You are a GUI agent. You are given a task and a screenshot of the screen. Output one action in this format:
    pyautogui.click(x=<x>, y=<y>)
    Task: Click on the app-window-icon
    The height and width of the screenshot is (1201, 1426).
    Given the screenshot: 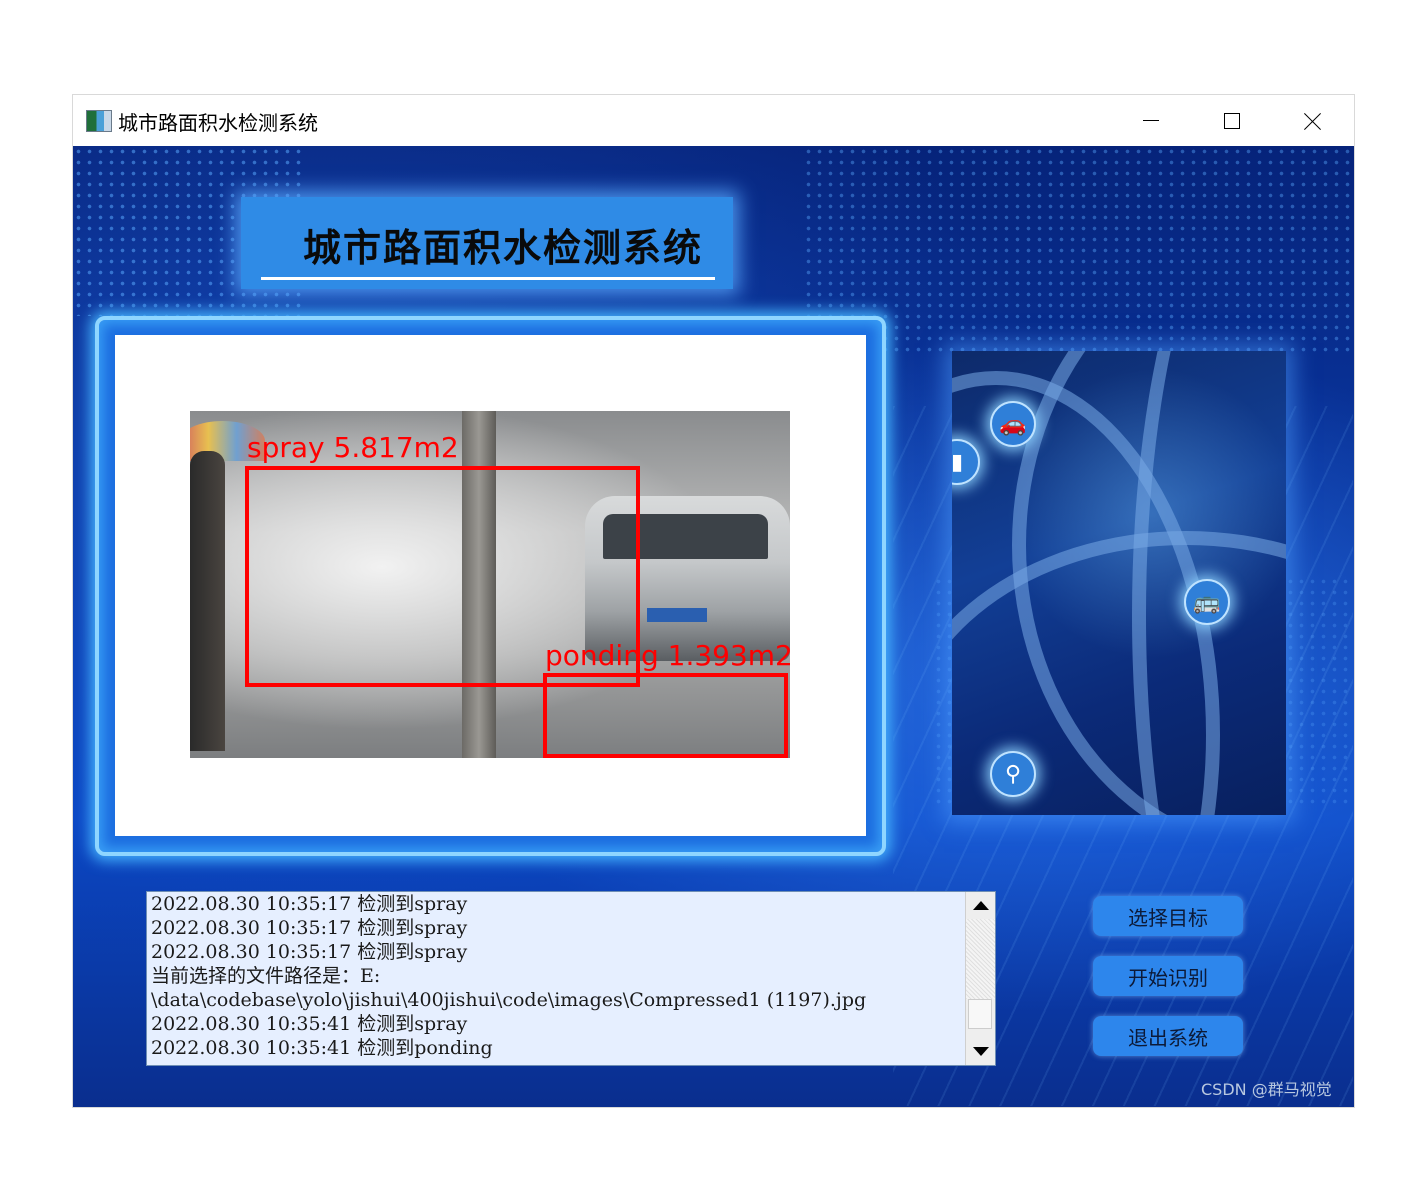 What is the action you would take?
    pyautogui.click(x=99, y=121)
    